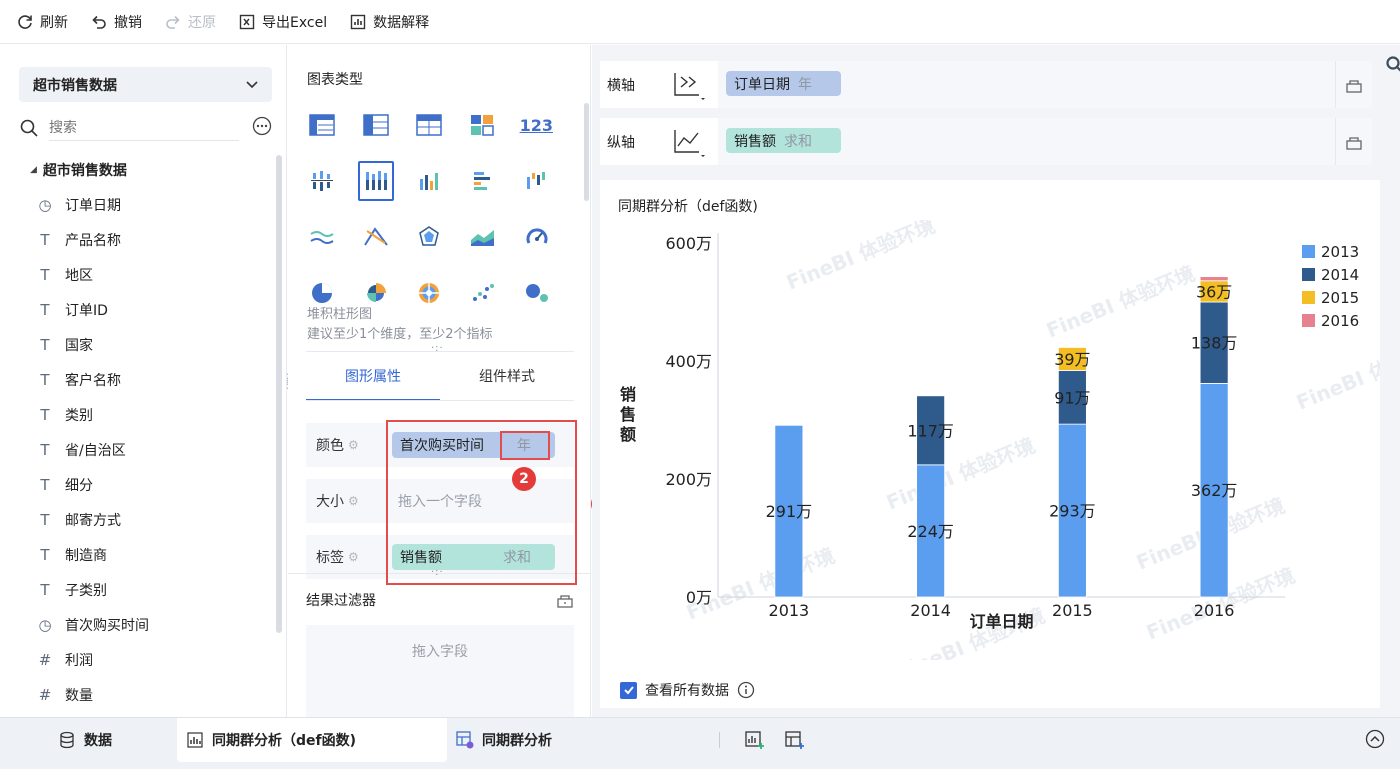  What do you see at coordinates (45, 624) in the screenshot?
I see `calc-clock-icon: ◷` at bounding box center [45, 624].